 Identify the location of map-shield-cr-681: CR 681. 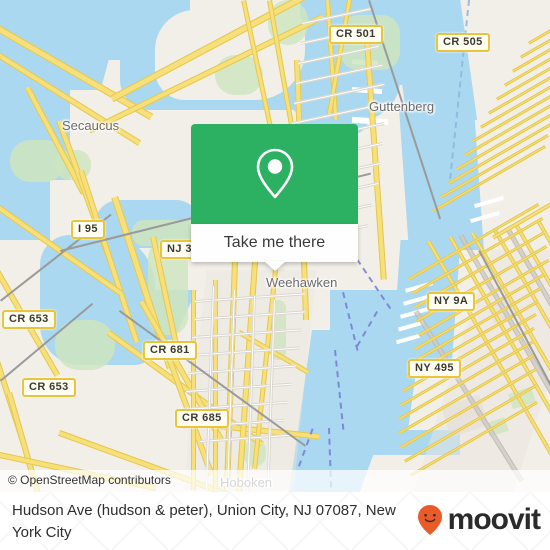
(170, 350).